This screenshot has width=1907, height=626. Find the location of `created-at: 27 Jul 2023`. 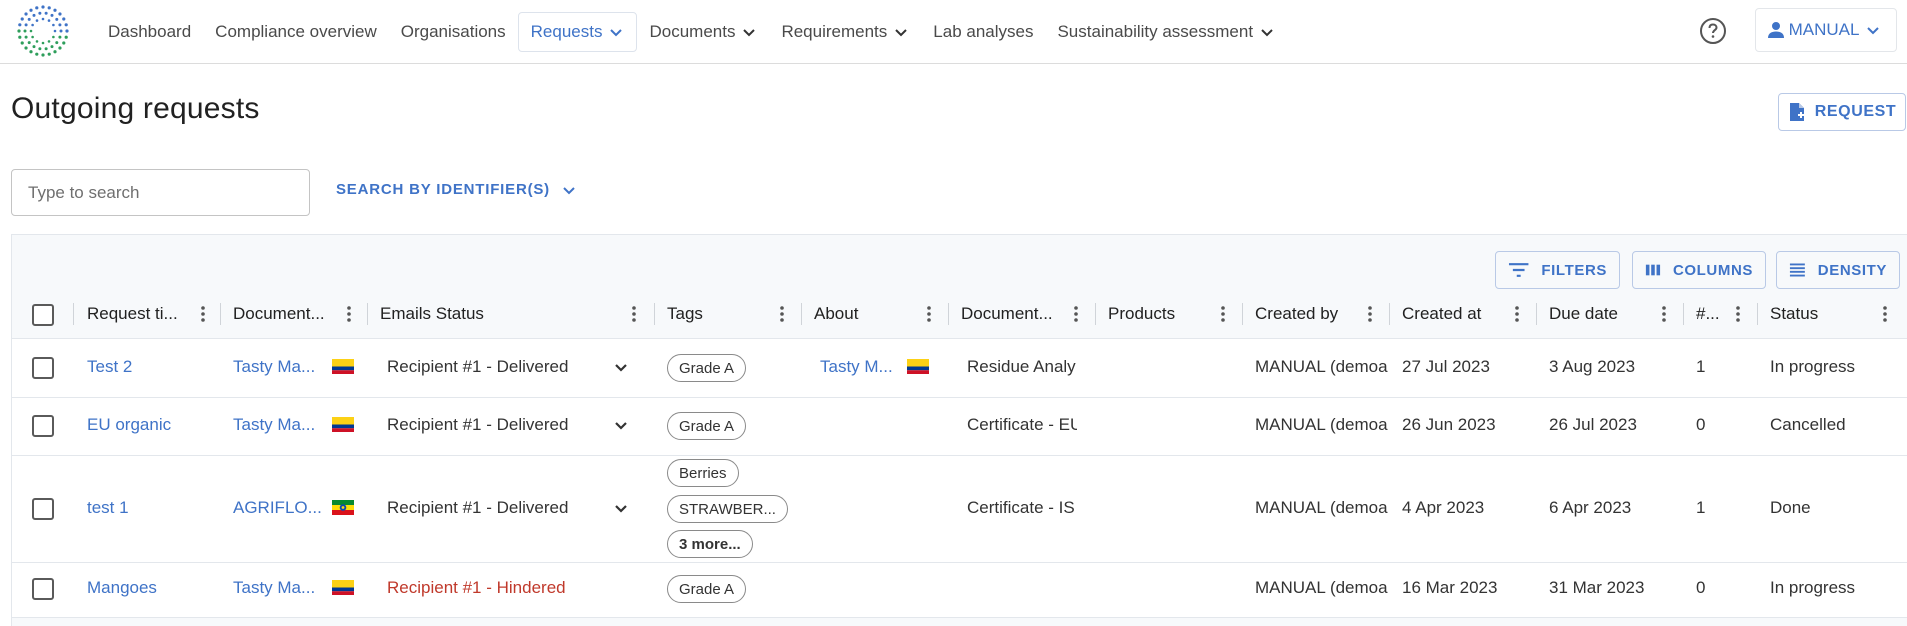

created-at: 27 Jul 2023 is located at coordinates (1446, 366).